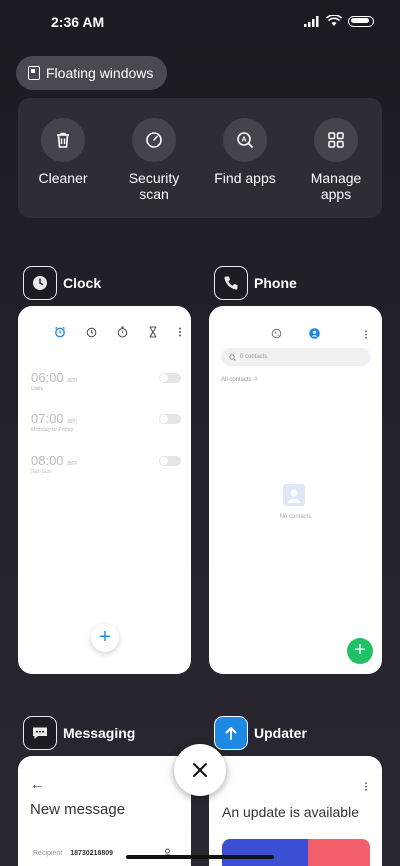 The image size is (400, 866). What do you see at coordinates (294, 495) in the screenshot?
I see `empty-contacts-icon` at bounding box center [294, 495].